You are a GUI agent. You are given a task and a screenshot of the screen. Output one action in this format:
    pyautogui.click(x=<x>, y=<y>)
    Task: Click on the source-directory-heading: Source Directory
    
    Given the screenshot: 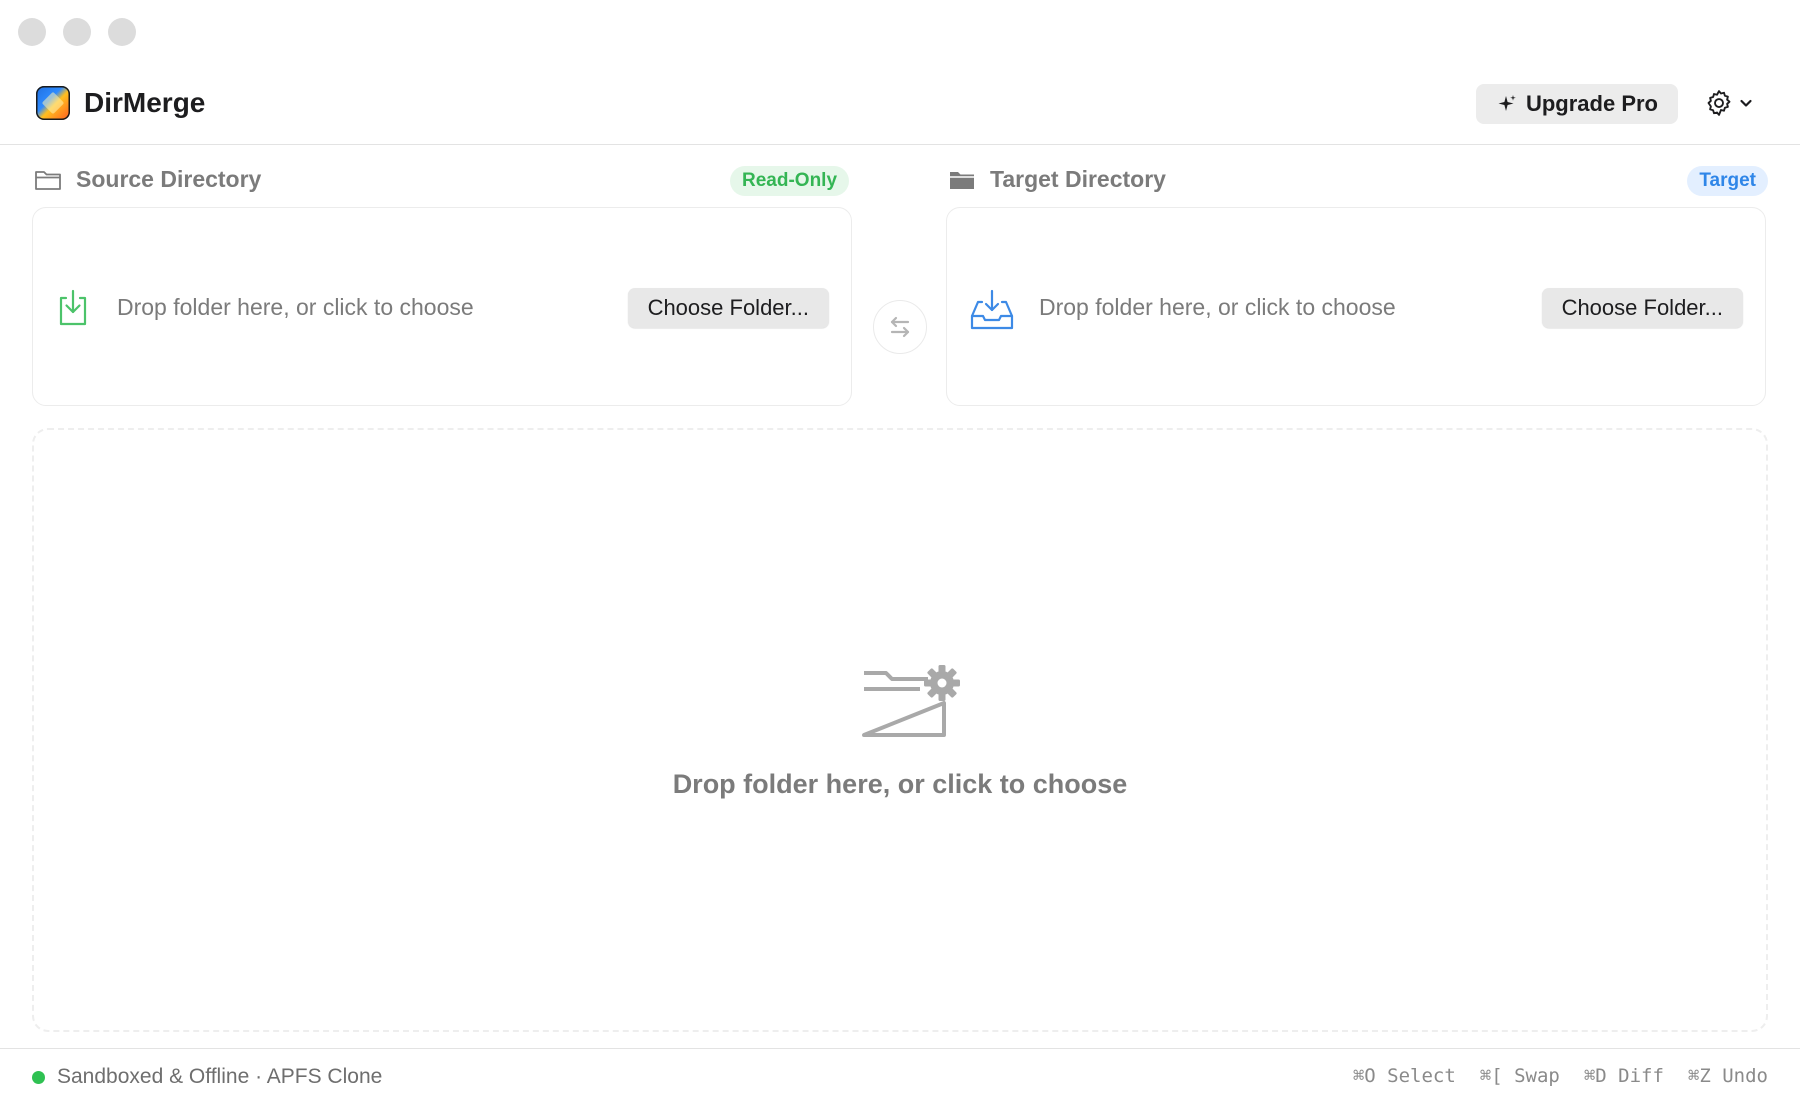 What is the action you would take?
    pyautogui.click(x=147, y=179)
    